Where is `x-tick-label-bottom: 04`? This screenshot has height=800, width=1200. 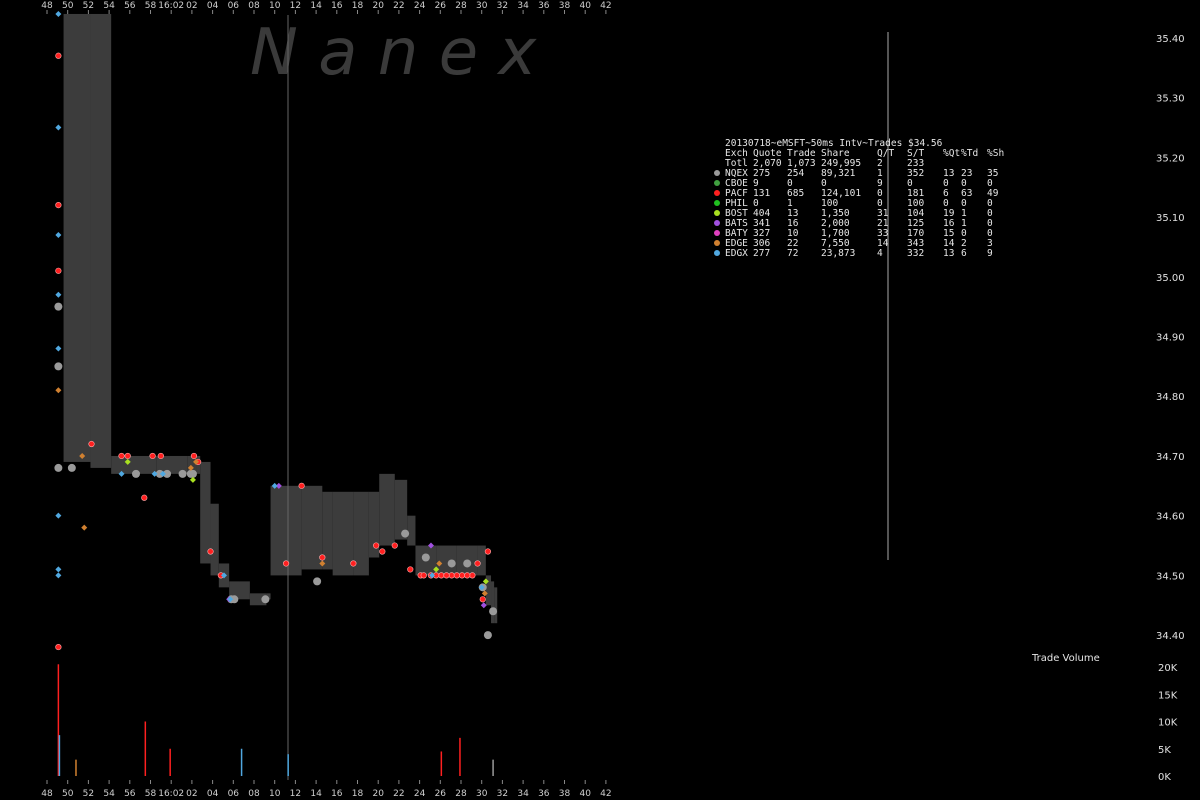
x-tick-label-bottom: 04 is located at coordinates (213, 794).